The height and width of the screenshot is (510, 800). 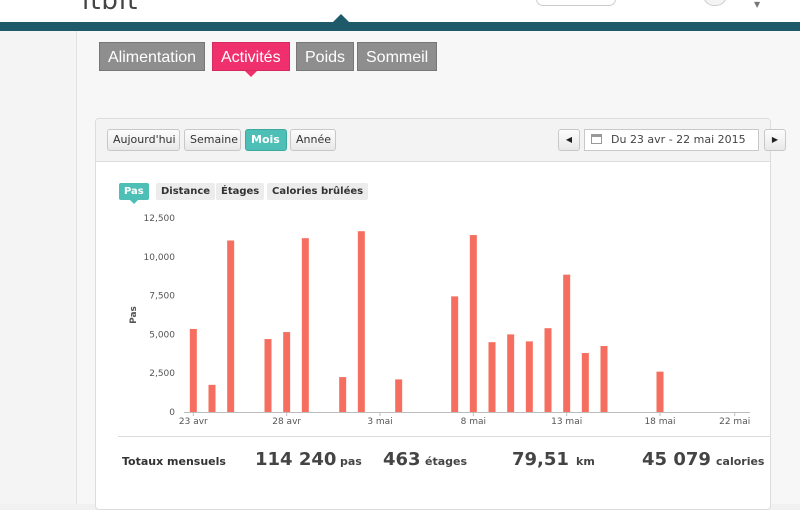 What do you see at coordinates (492, 377) in the screenshot?
I see `bar-9-mai` at bounding box center [492, 377].